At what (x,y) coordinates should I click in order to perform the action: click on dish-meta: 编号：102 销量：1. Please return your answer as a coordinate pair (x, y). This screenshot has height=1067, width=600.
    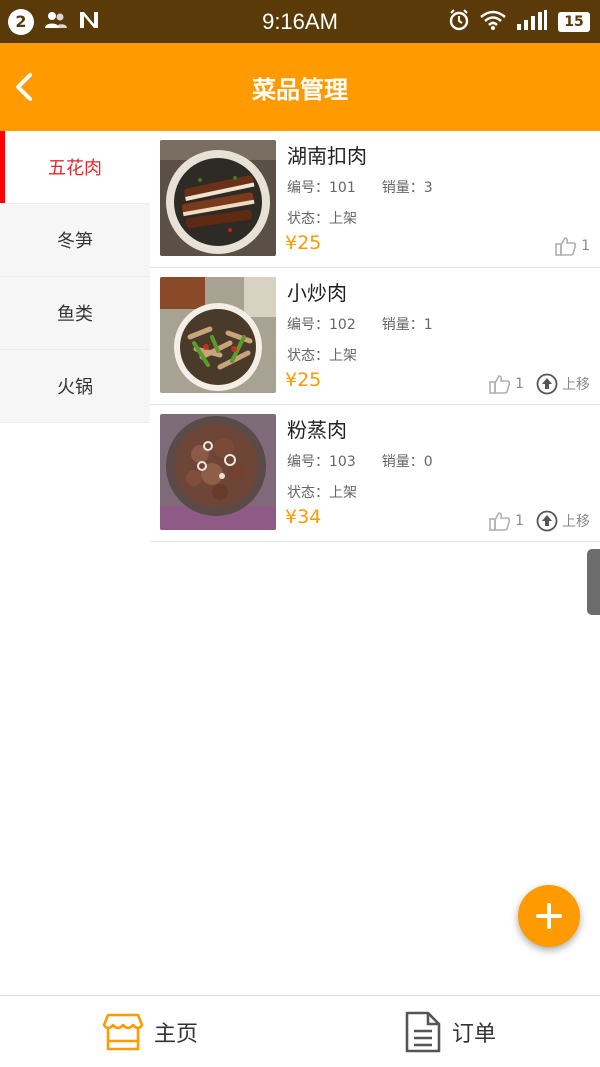
    Looking at the image, I should click on (360, 324).